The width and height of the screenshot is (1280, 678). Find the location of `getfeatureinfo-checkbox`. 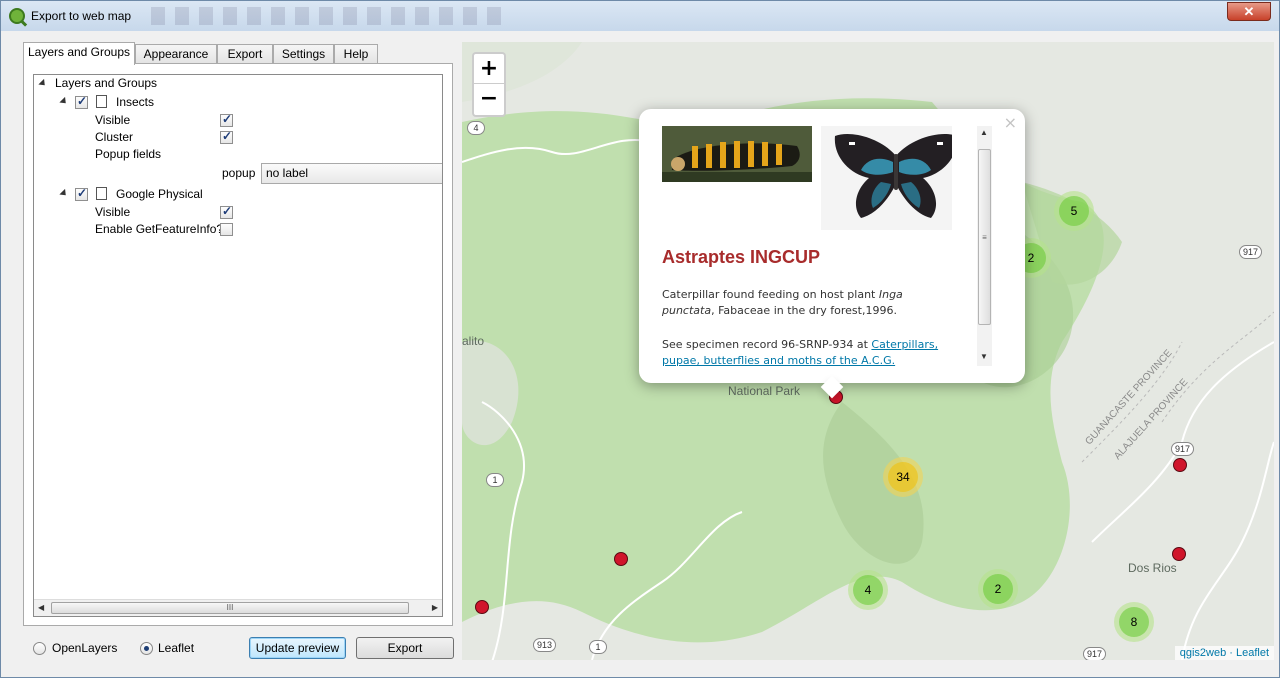

getfeatureinfo-checkbox is located at coordinates (226, 229).